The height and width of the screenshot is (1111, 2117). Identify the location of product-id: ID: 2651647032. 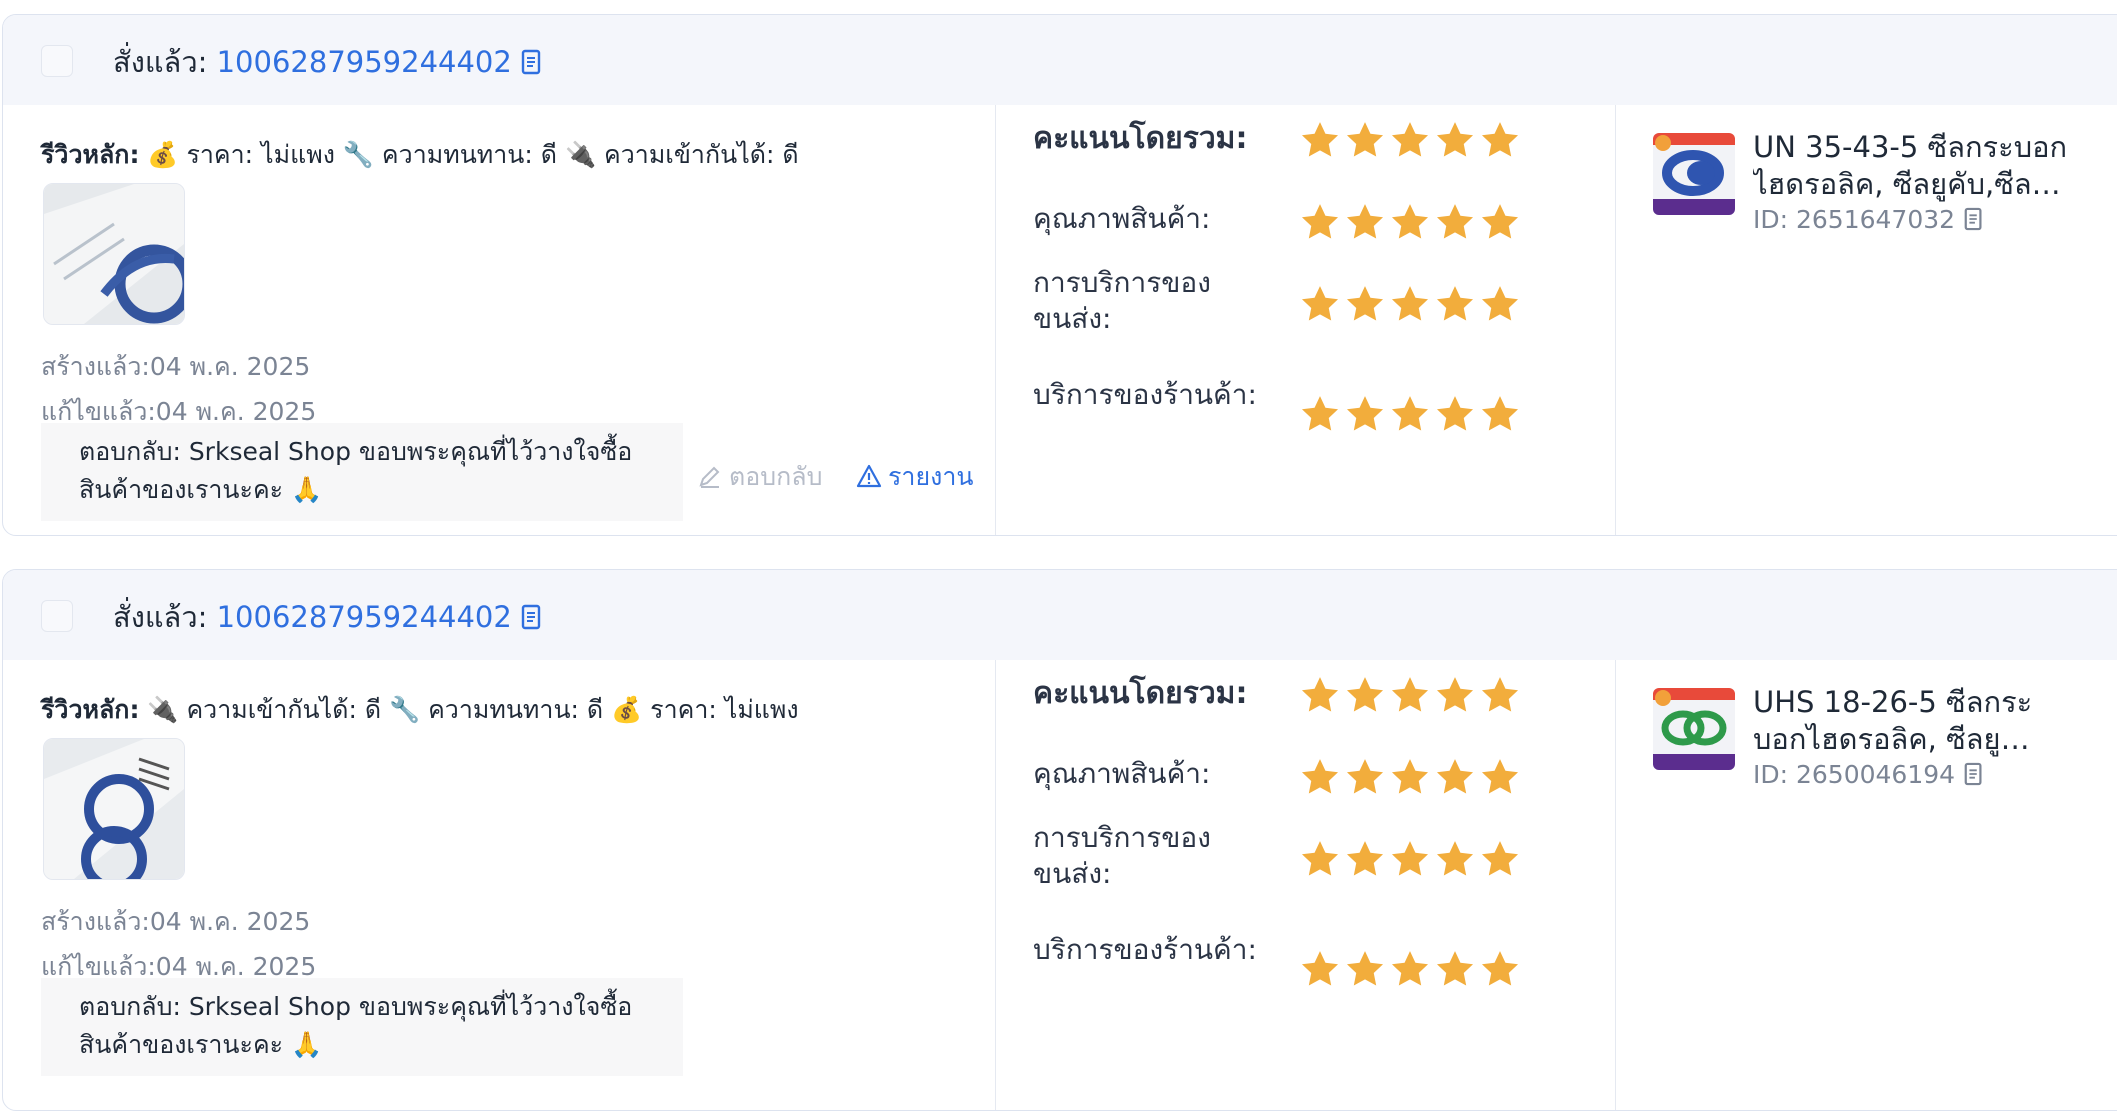
(1869, 221).